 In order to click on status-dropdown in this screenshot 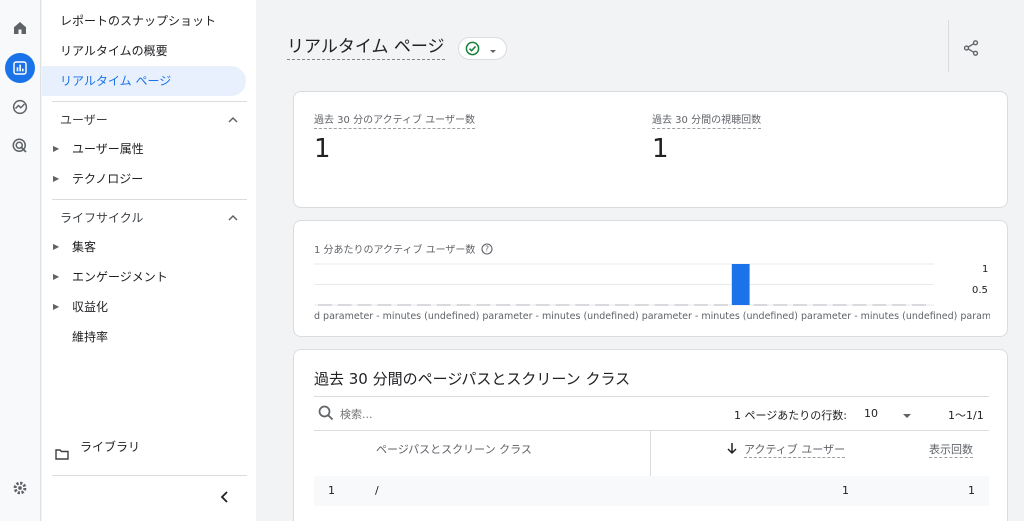, I will do `click(482, 48)`.